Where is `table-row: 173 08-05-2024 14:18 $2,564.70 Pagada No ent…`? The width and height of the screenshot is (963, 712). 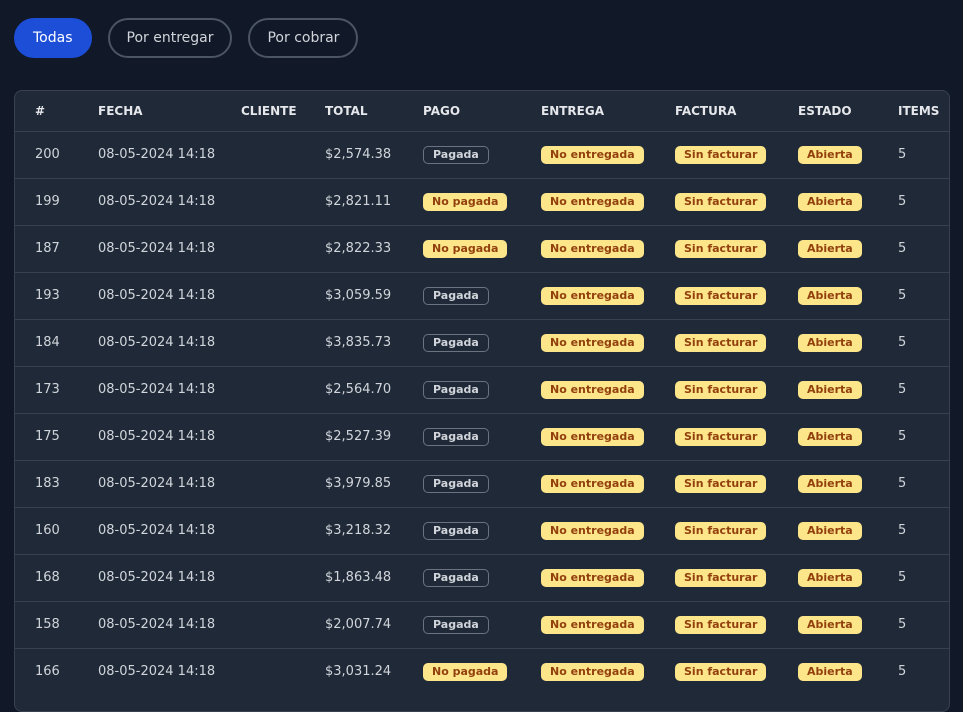 table-row: 173 08-05-2024 14:18 $2,564.70 Pagada No ent… is located at coordinates (482, 389).